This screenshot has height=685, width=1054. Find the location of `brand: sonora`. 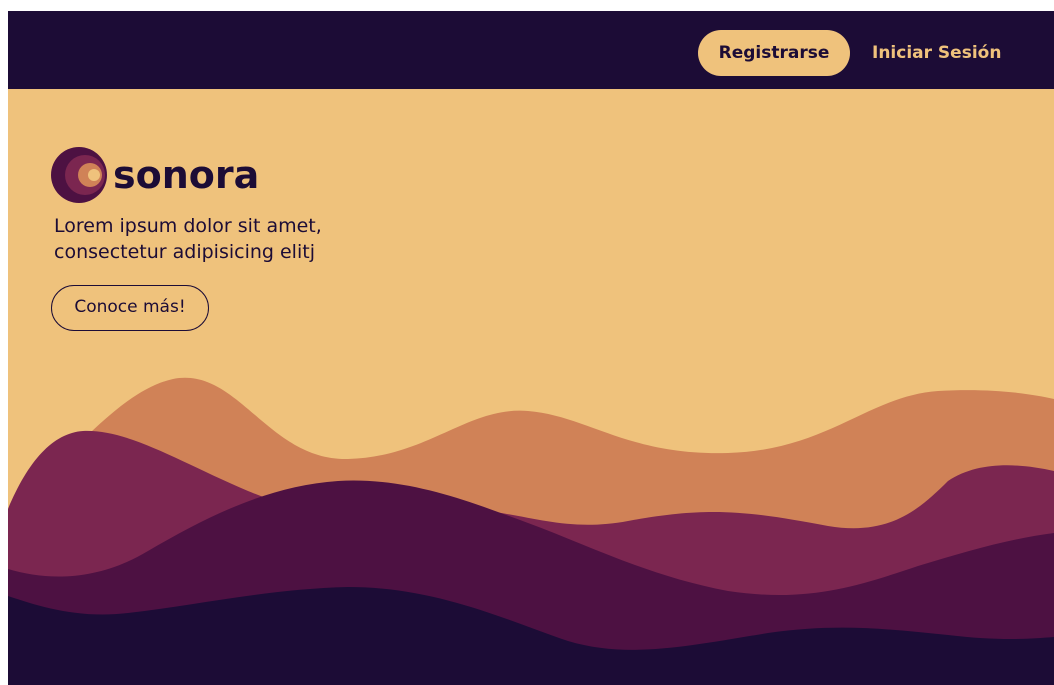

brand: sonora is located at coordinates (155, 175).